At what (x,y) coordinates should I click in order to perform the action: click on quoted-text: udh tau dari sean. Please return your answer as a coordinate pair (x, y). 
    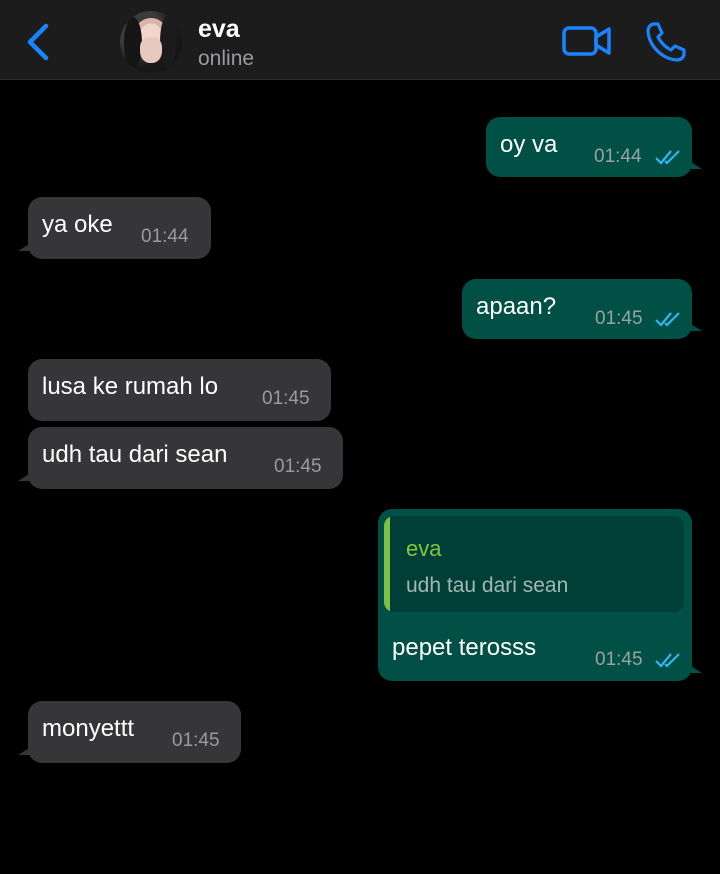
    Looking at the image, I should click on (487, 585).